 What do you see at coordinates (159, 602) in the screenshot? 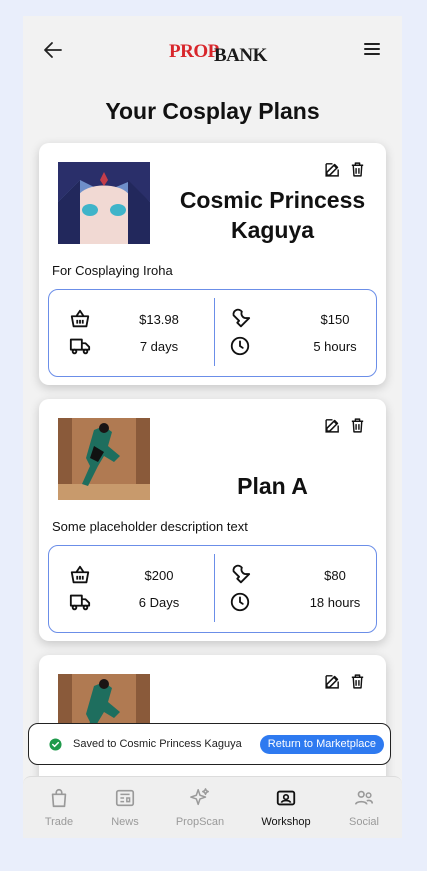
I see `shipping-time: 6 Days` at bounding box center [159, 602].